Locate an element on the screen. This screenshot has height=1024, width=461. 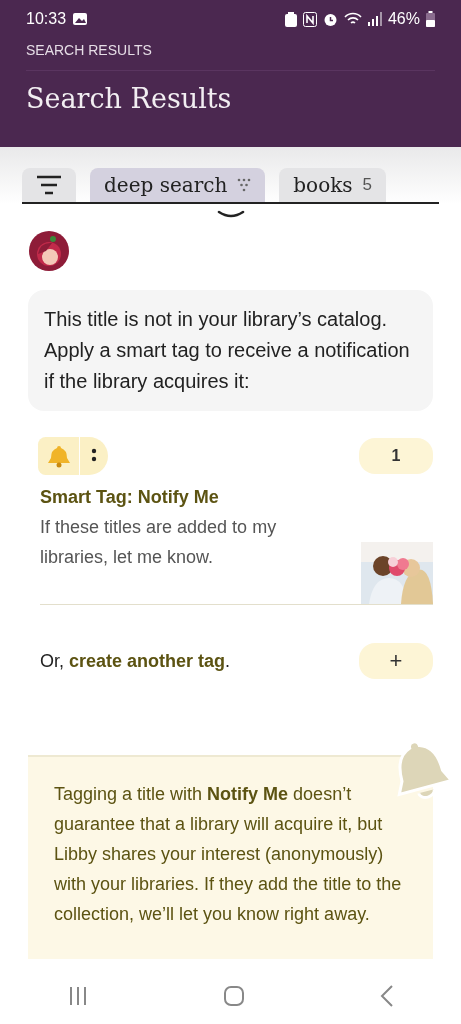
menu-icon is located at coordinates (49, 185).